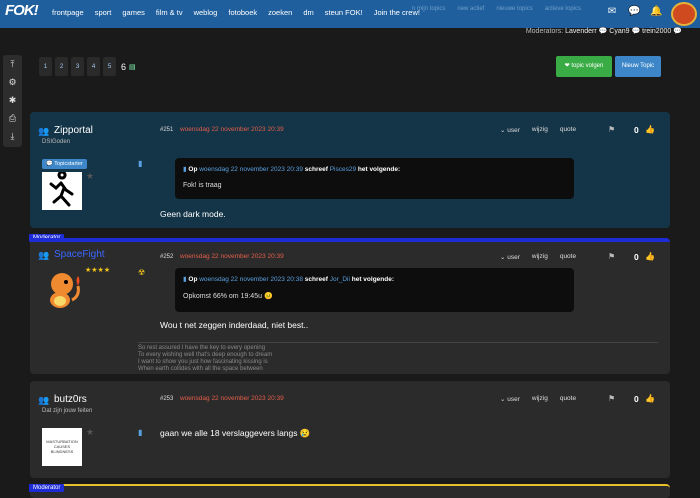 The height and width of the screenshot is (498, 700). Describe the element at coordinates (61, 66) in the screenshot. I see `page-link: 2` at that location.